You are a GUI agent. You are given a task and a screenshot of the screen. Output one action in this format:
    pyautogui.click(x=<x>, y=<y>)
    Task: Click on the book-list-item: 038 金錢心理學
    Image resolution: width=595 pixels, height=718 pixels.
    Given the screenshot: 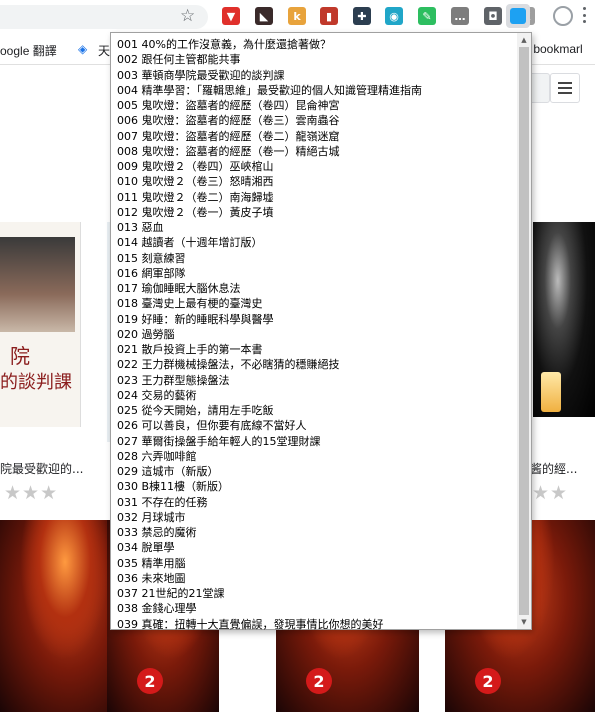 What is the action you would take?
    pyautogui.click(x=314, y=608)
    